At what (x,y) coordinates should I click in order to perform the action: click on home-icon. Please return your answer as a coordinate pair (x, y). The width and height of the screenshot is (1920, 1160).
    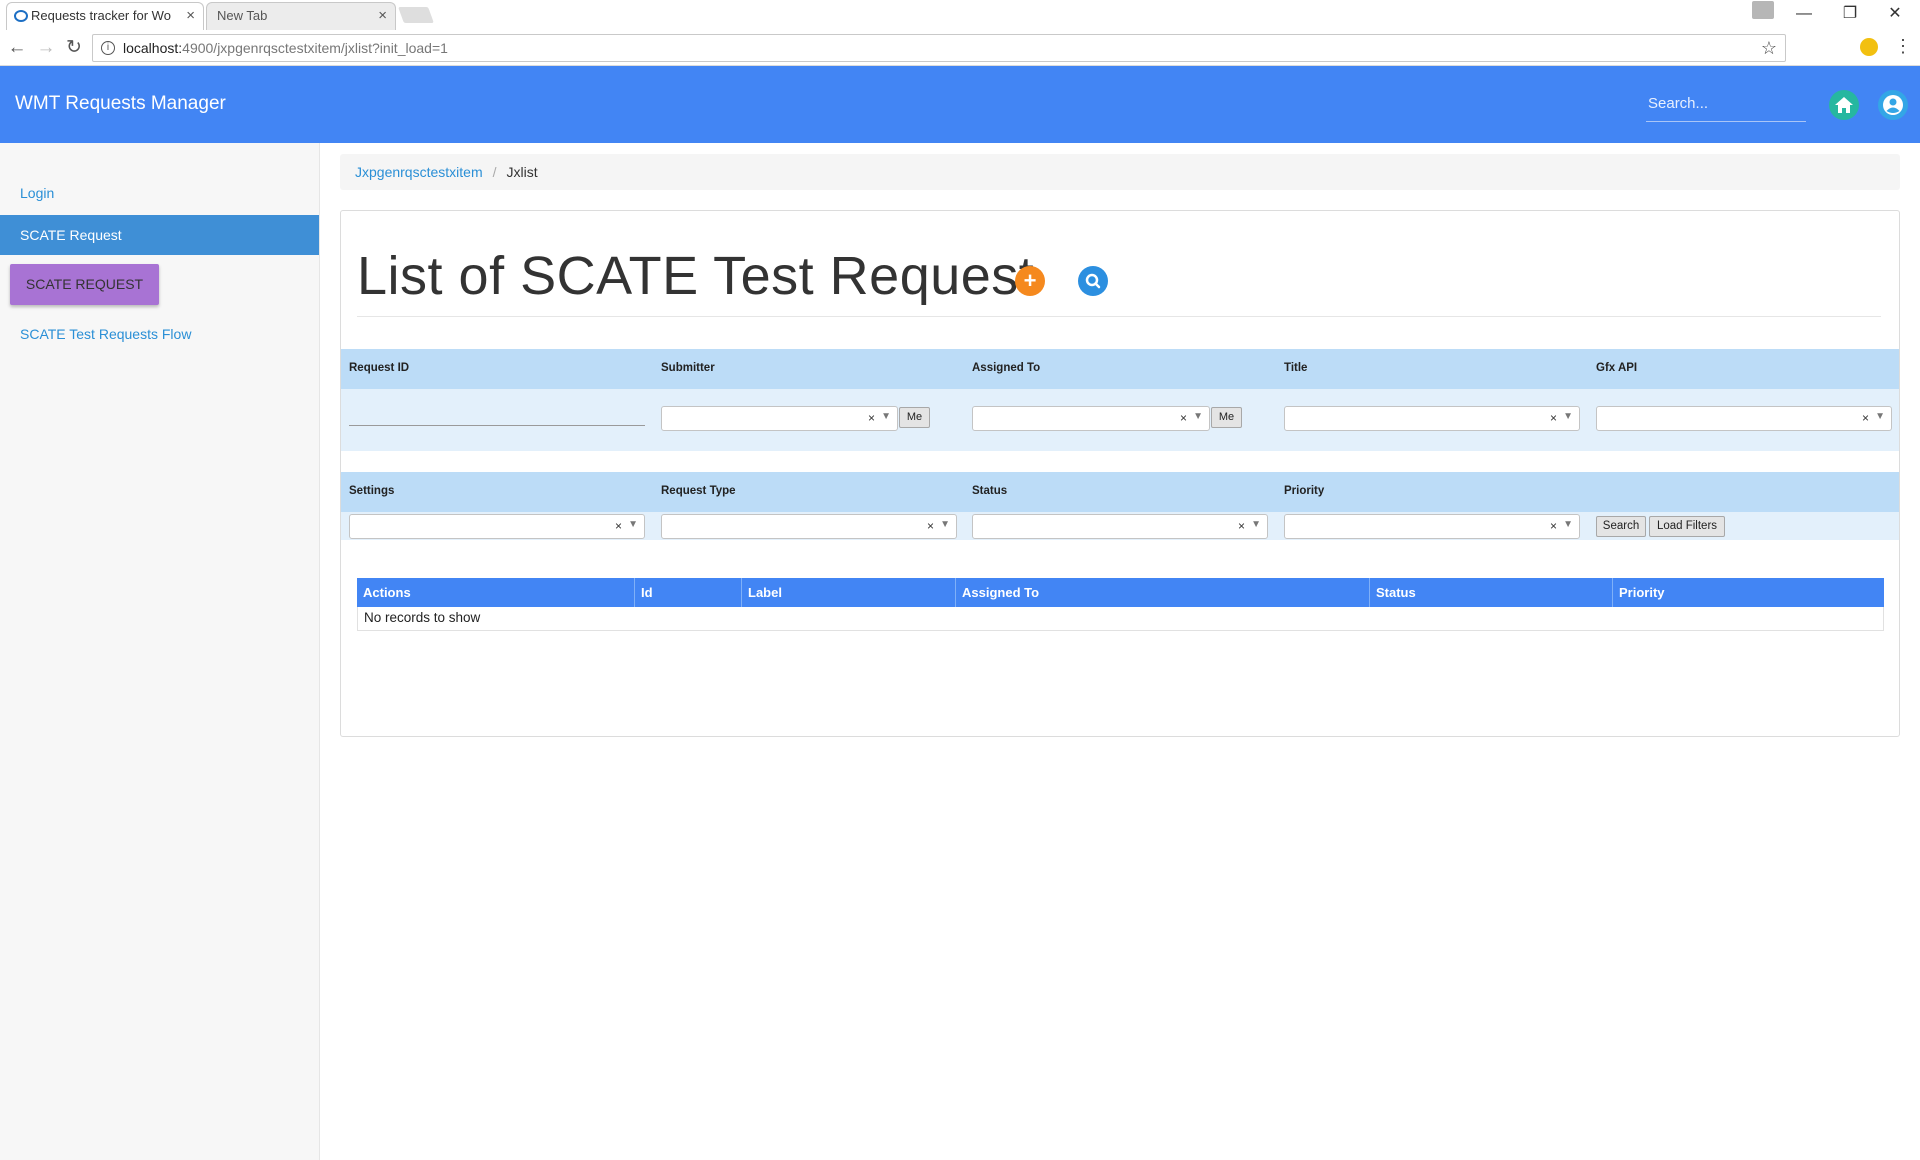
    Looking at the image, I should click on (1844, 105).